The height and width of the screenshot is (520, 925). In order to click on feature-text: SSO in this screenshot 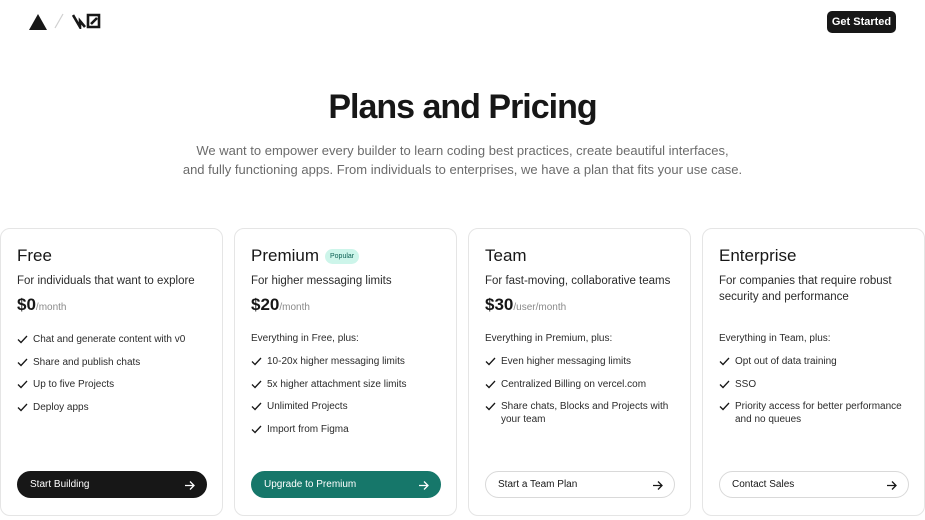, I will do `click(746, 384)`.